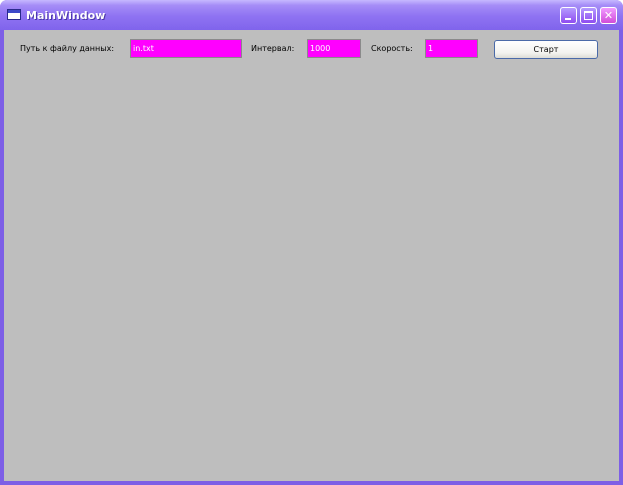  What do you see at coordinates (334, 48) in the screenshot?
I see `interval-input` at bounding box center [334, 48].